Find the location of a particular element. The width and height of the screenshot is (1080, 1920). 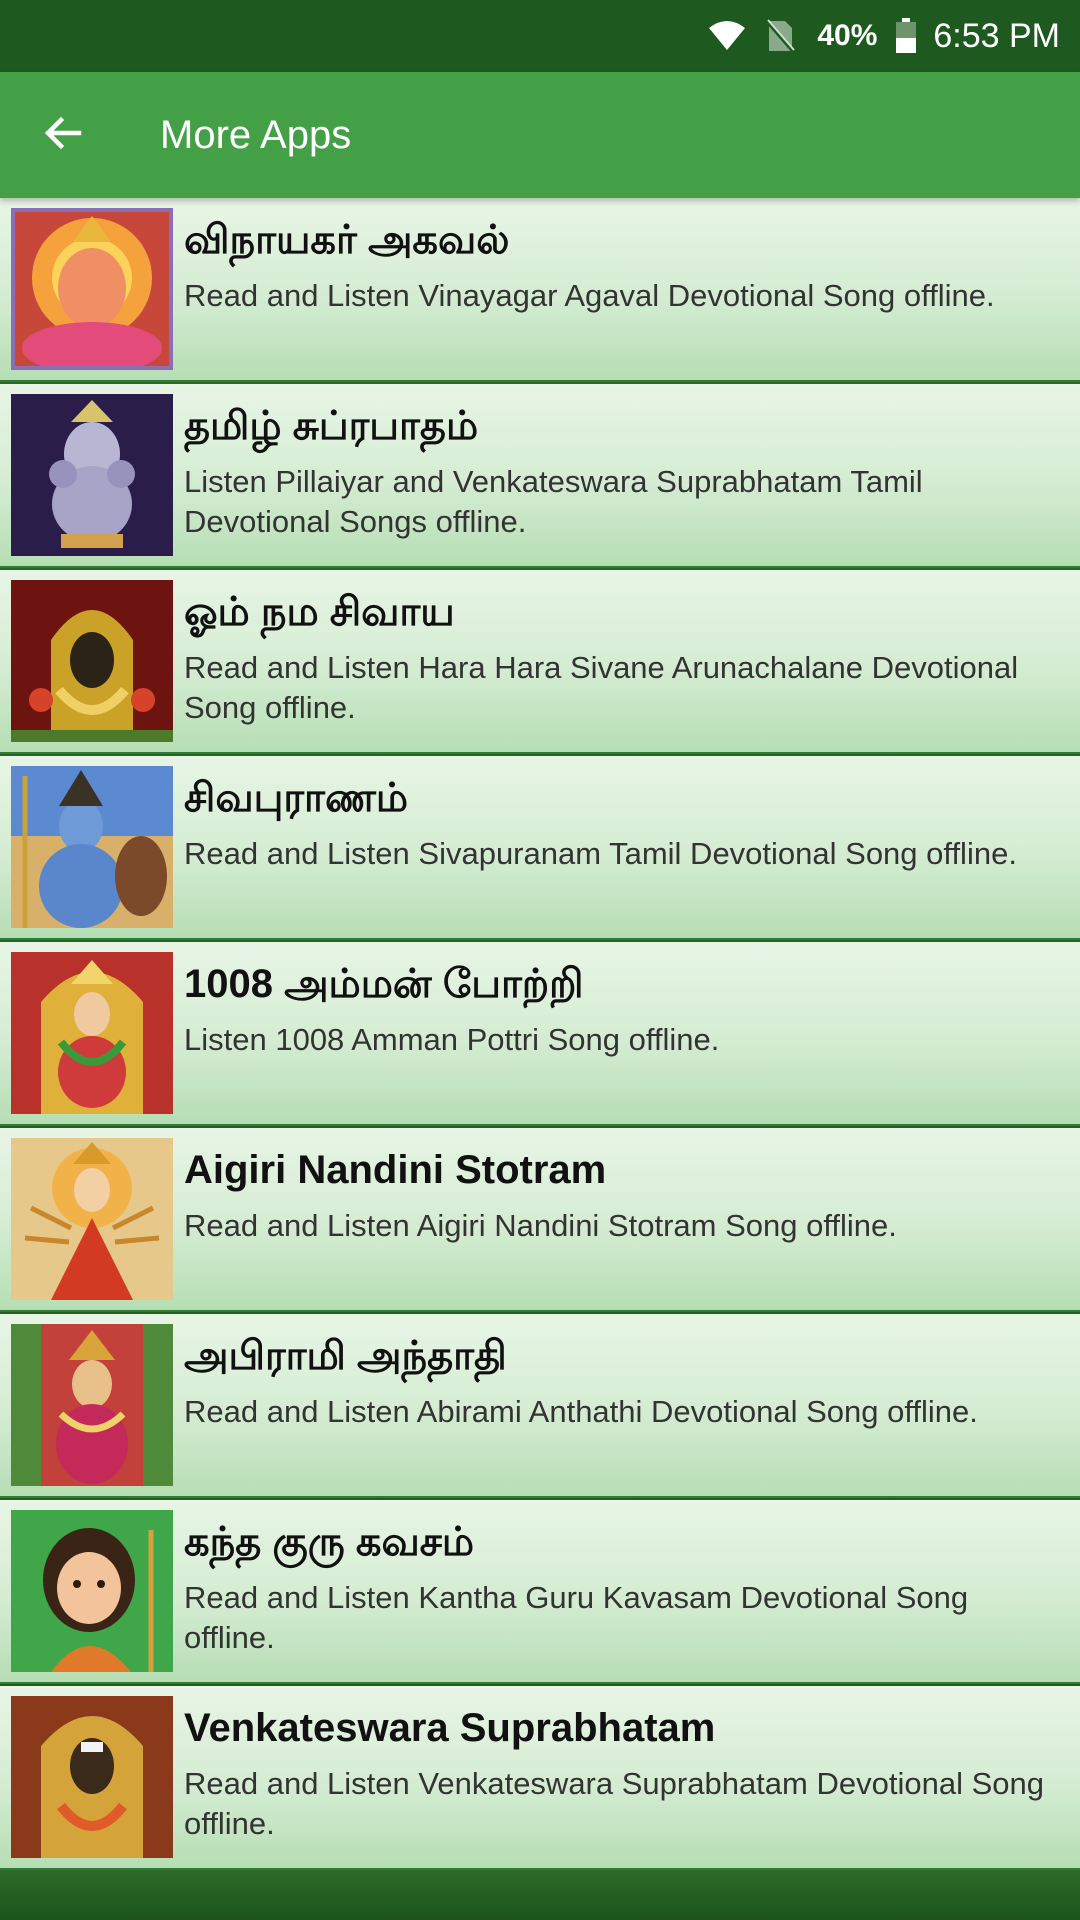

status-bar: 40% 6:53 PM is located at coordinates (540, 36).